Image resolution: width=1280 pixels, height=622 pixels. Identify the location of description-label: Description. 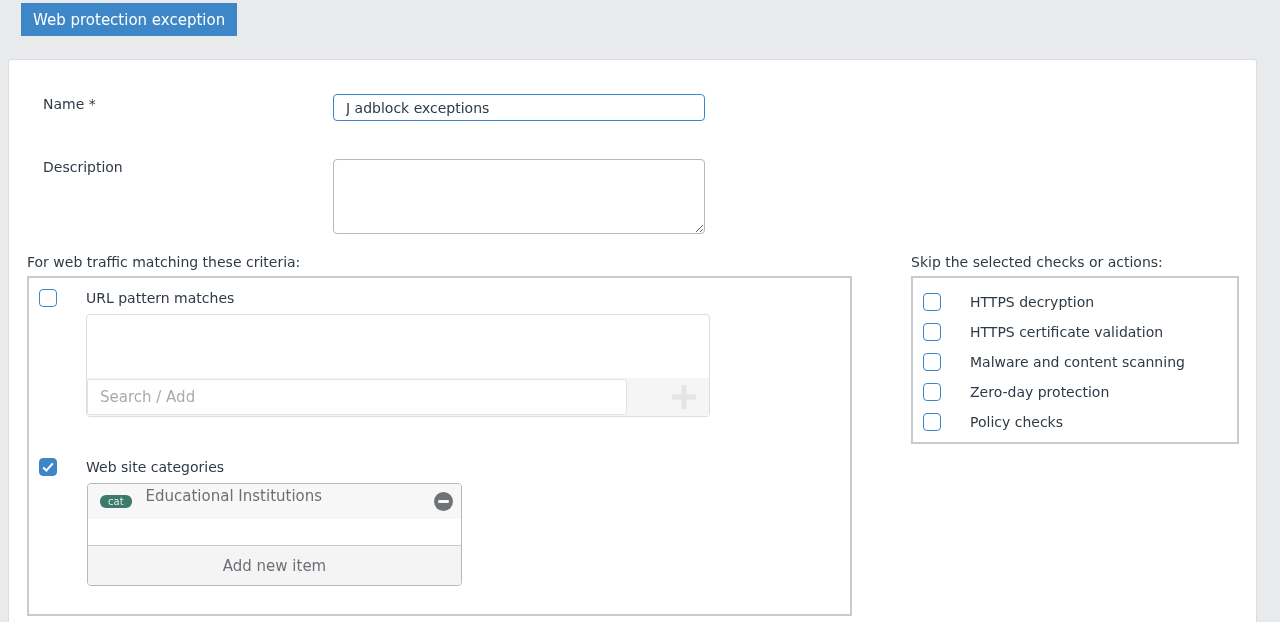
(83, 168).